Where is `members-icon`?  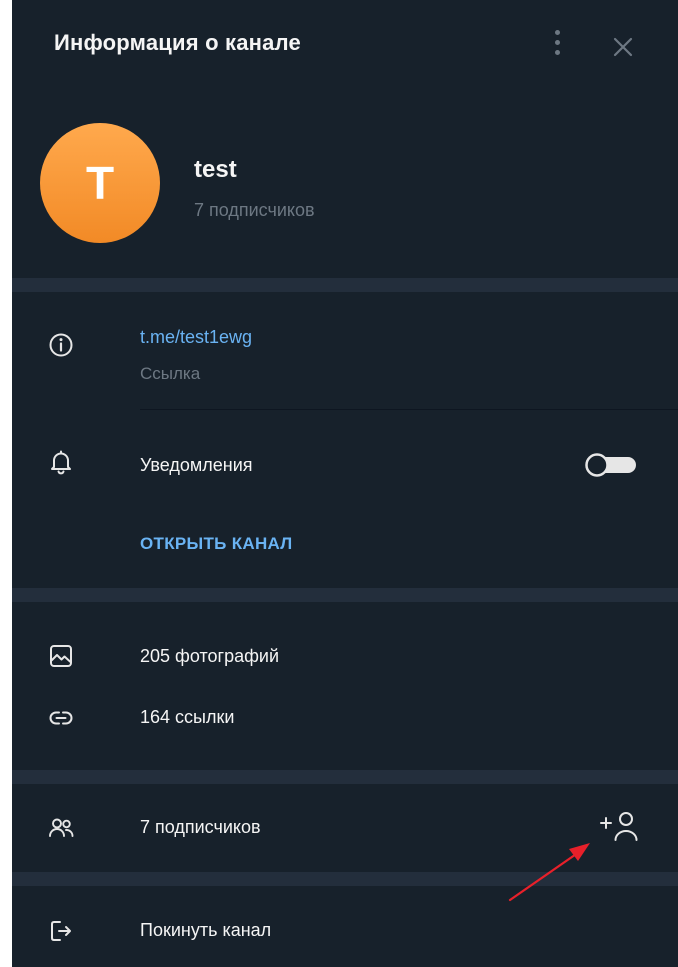 members-icon is located at coordinates (61, 827).